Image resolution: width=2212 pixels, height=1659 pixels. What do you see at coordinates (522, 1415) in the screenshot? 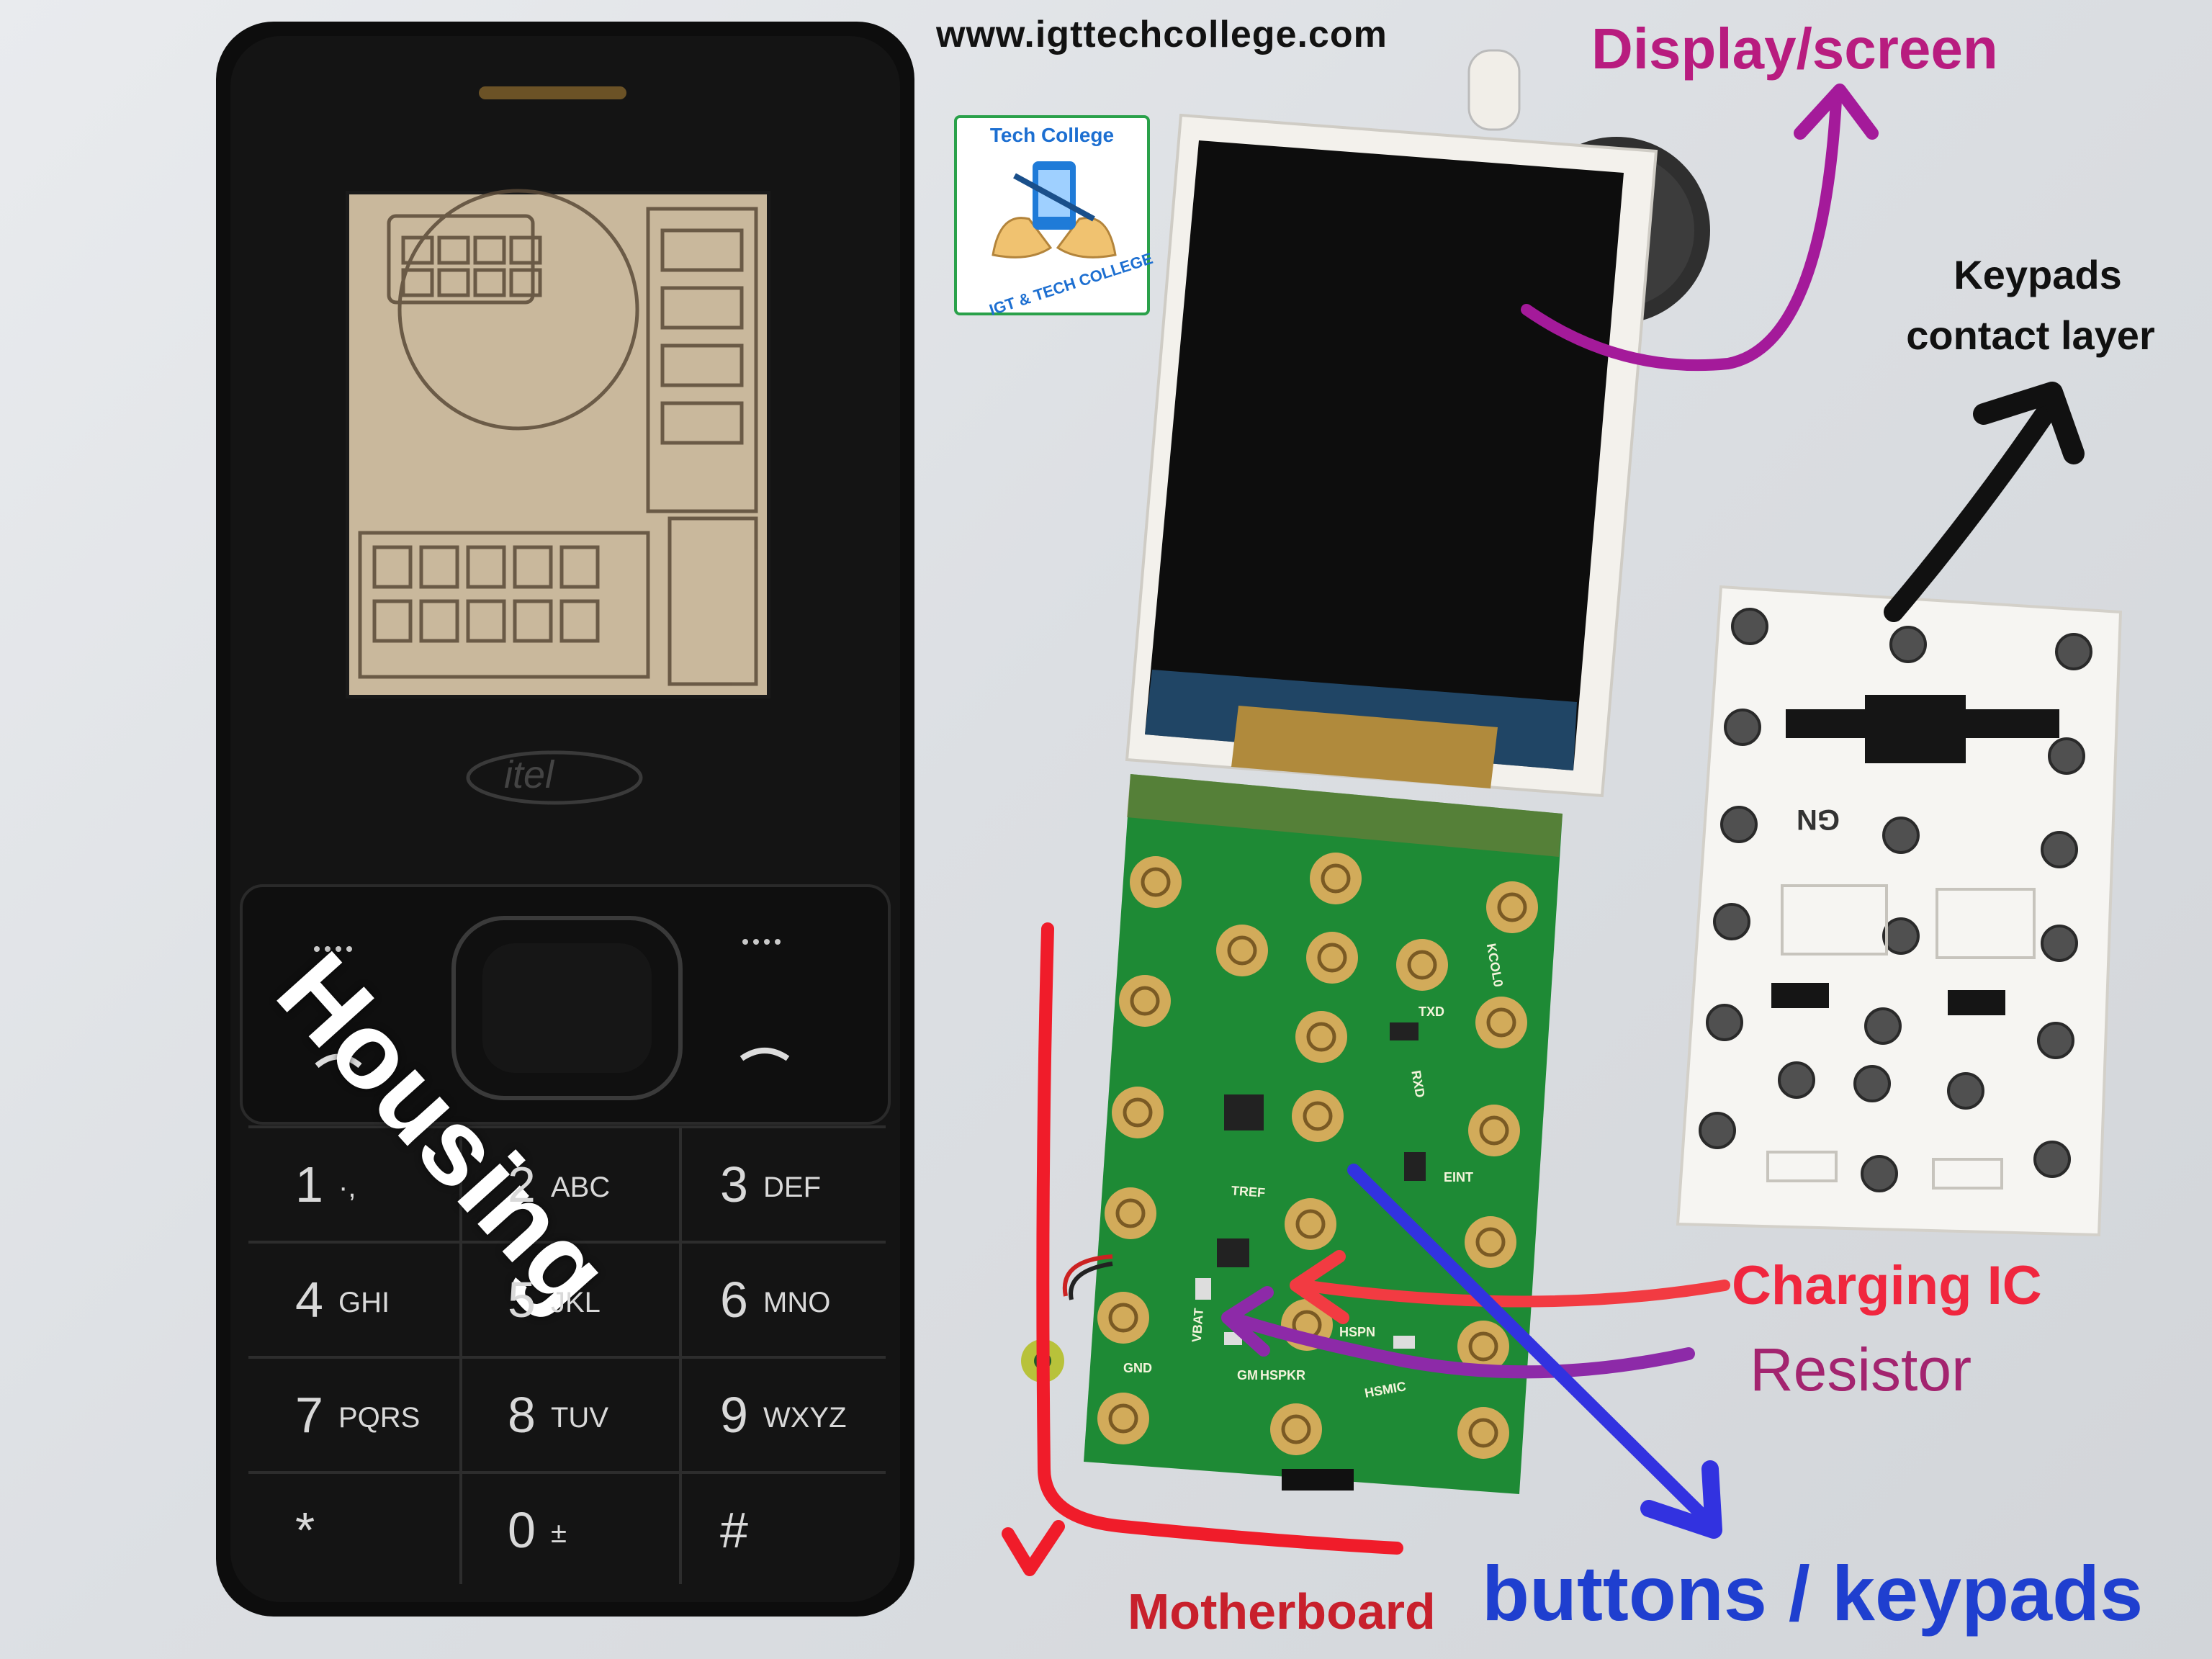
I see `key-8-number: 8` at bounding box center [522, 1415].